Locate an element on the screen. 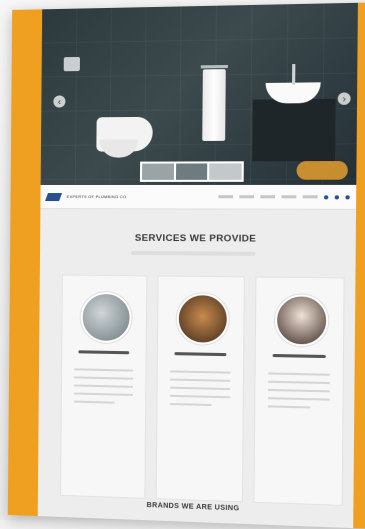 The image size is (365, 529). promo-badge is located at coordinates (322, 170).